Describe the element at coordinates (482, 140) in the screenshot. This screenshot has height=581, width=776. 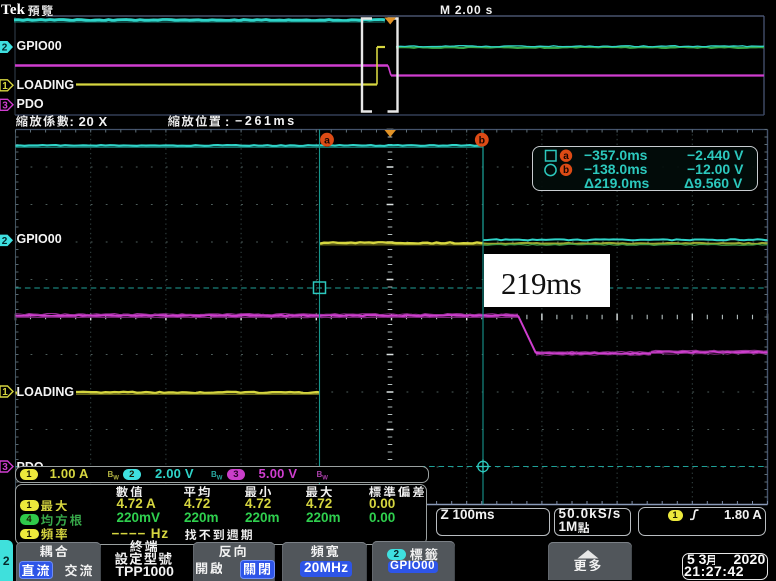
I see `svg-text: b` at that location.